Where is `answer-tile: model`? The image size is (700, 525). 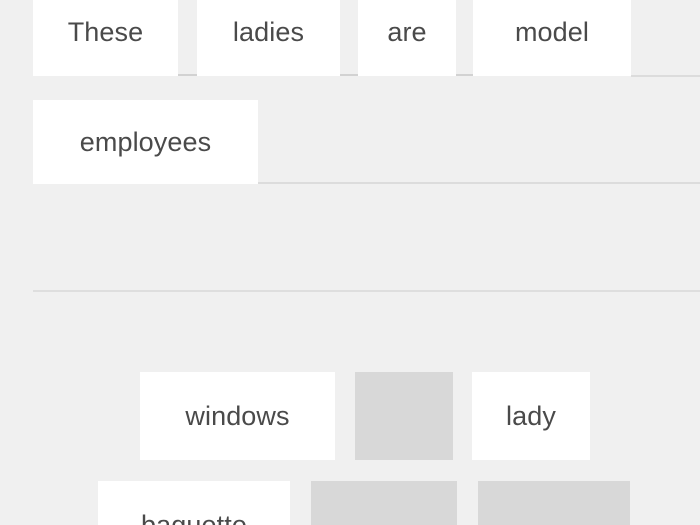
answer-tile: model is located at coordinates (552, 38).